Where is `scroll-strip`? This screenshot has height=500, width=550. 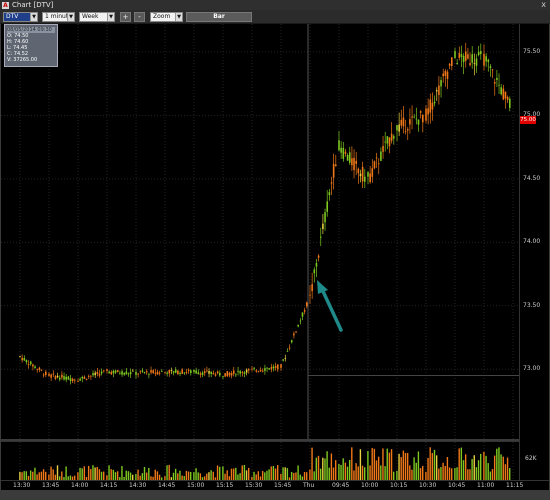 scroll-strip is located at coordinates (275, 495).